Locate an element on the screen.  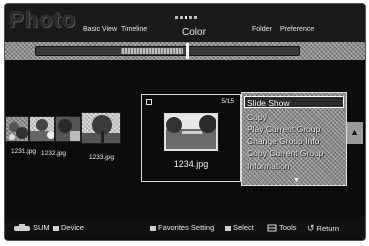
tools-label: Tools is located at coordinates (288, 227).